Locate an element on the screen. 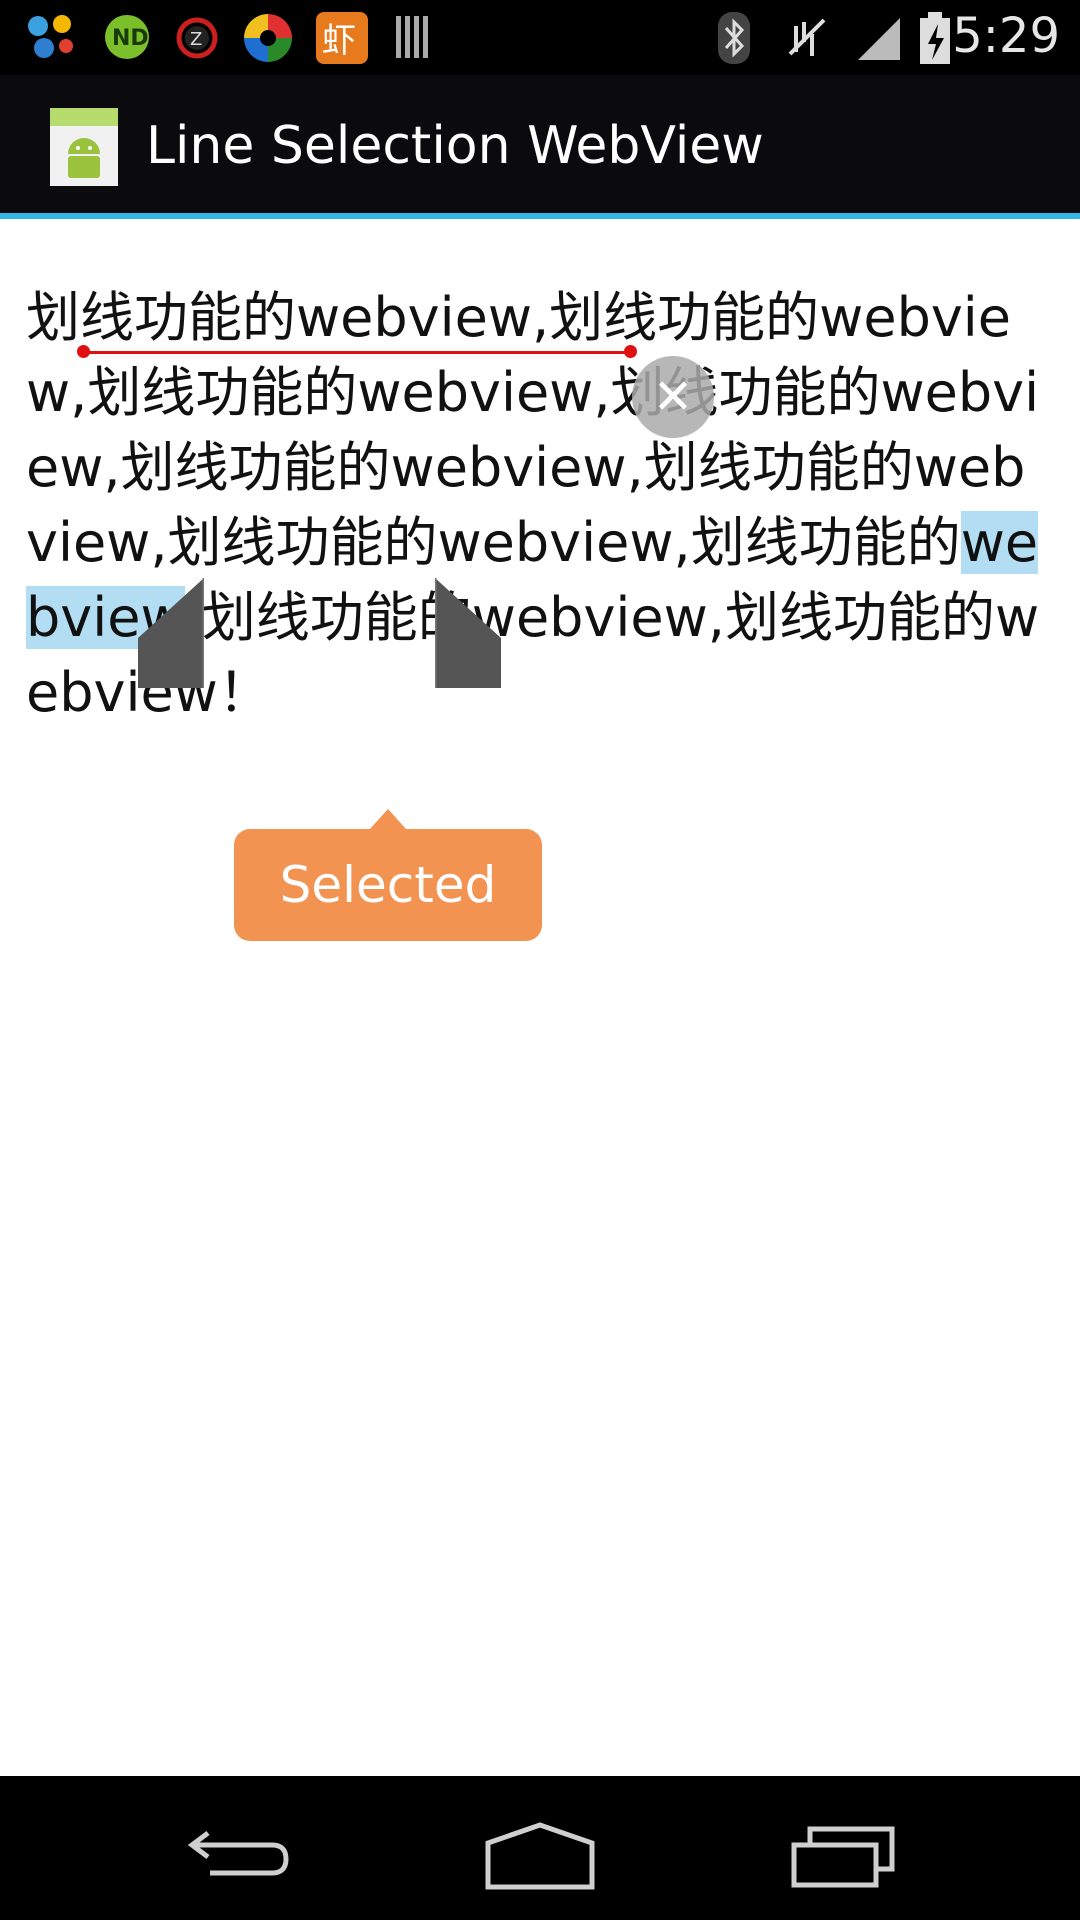 This screenshot has width=1080, height=1920. close-icon: ✕ is located at coordinates (673, 397).